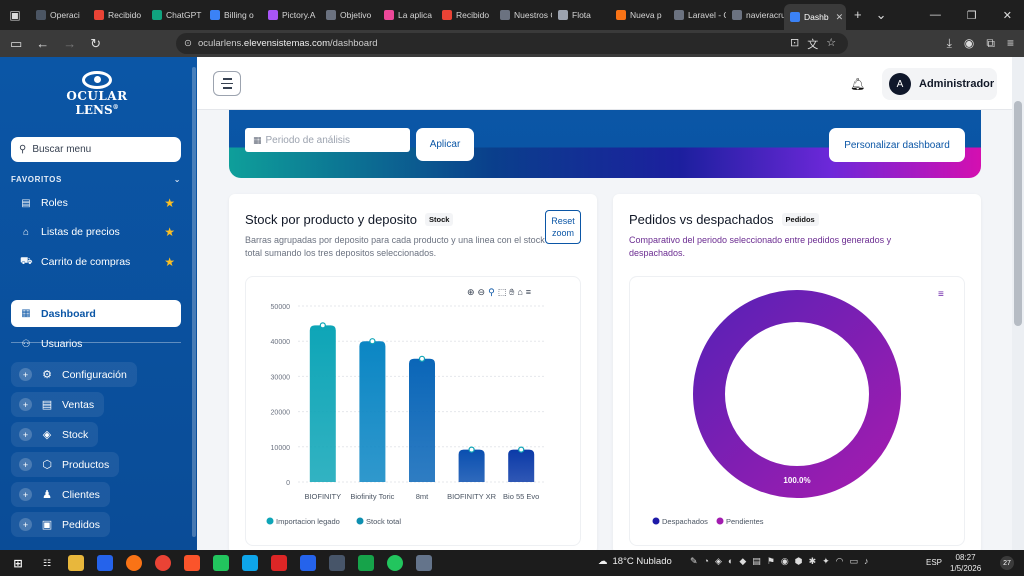 This screenshot has height=576, width=1024. Describe the element at coordinates (756, 561) in the screenshot. I see `tray-icon: ▤` at that location.